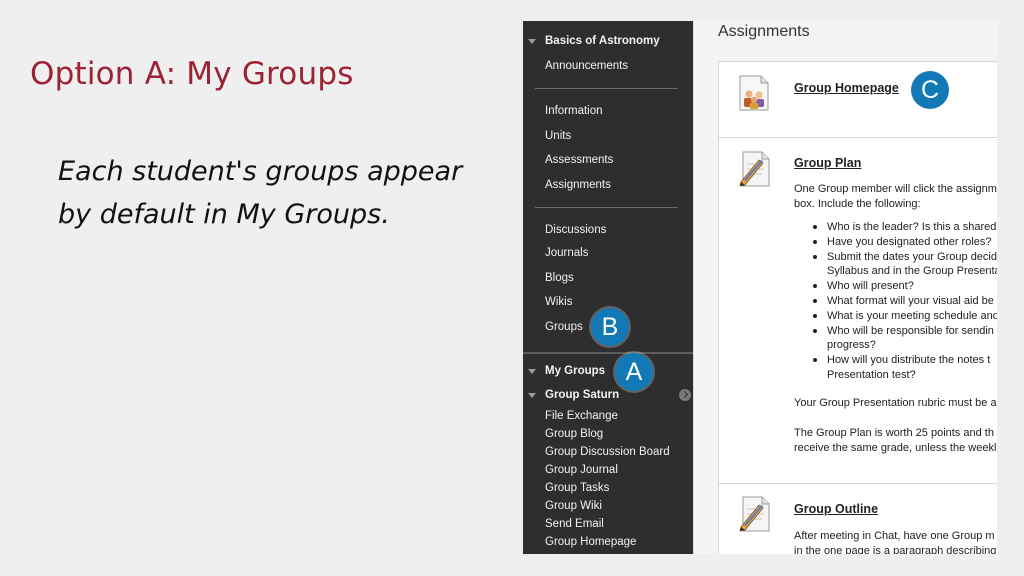 Image resolution: width=1024 pixels, height=576 pixels. What do you see at coordinates (894, 536) in the screenshot?
I see `description-line: After meeting in Chat, have one Group m` at bounding box center [894, 536].